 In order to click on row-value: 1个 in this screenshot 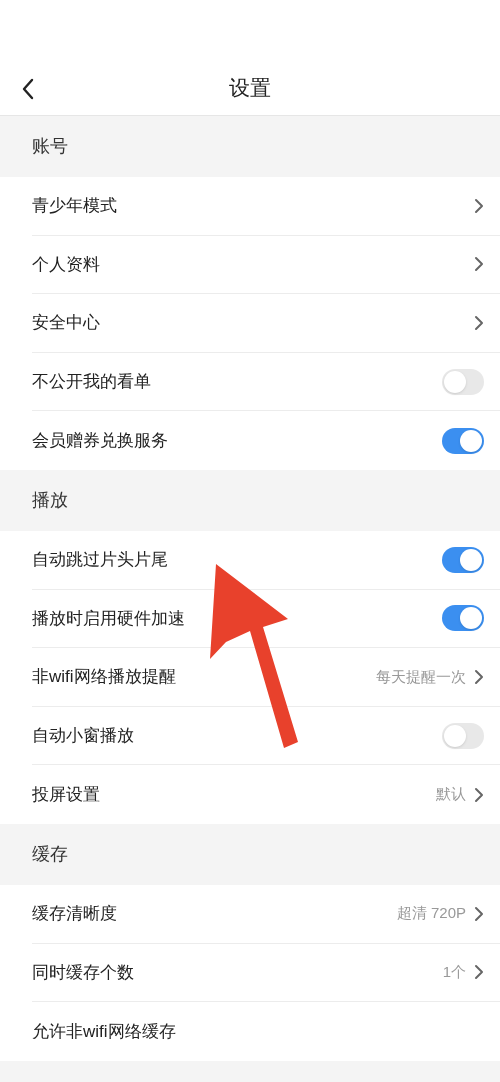, I will do `click(454, 972)`.